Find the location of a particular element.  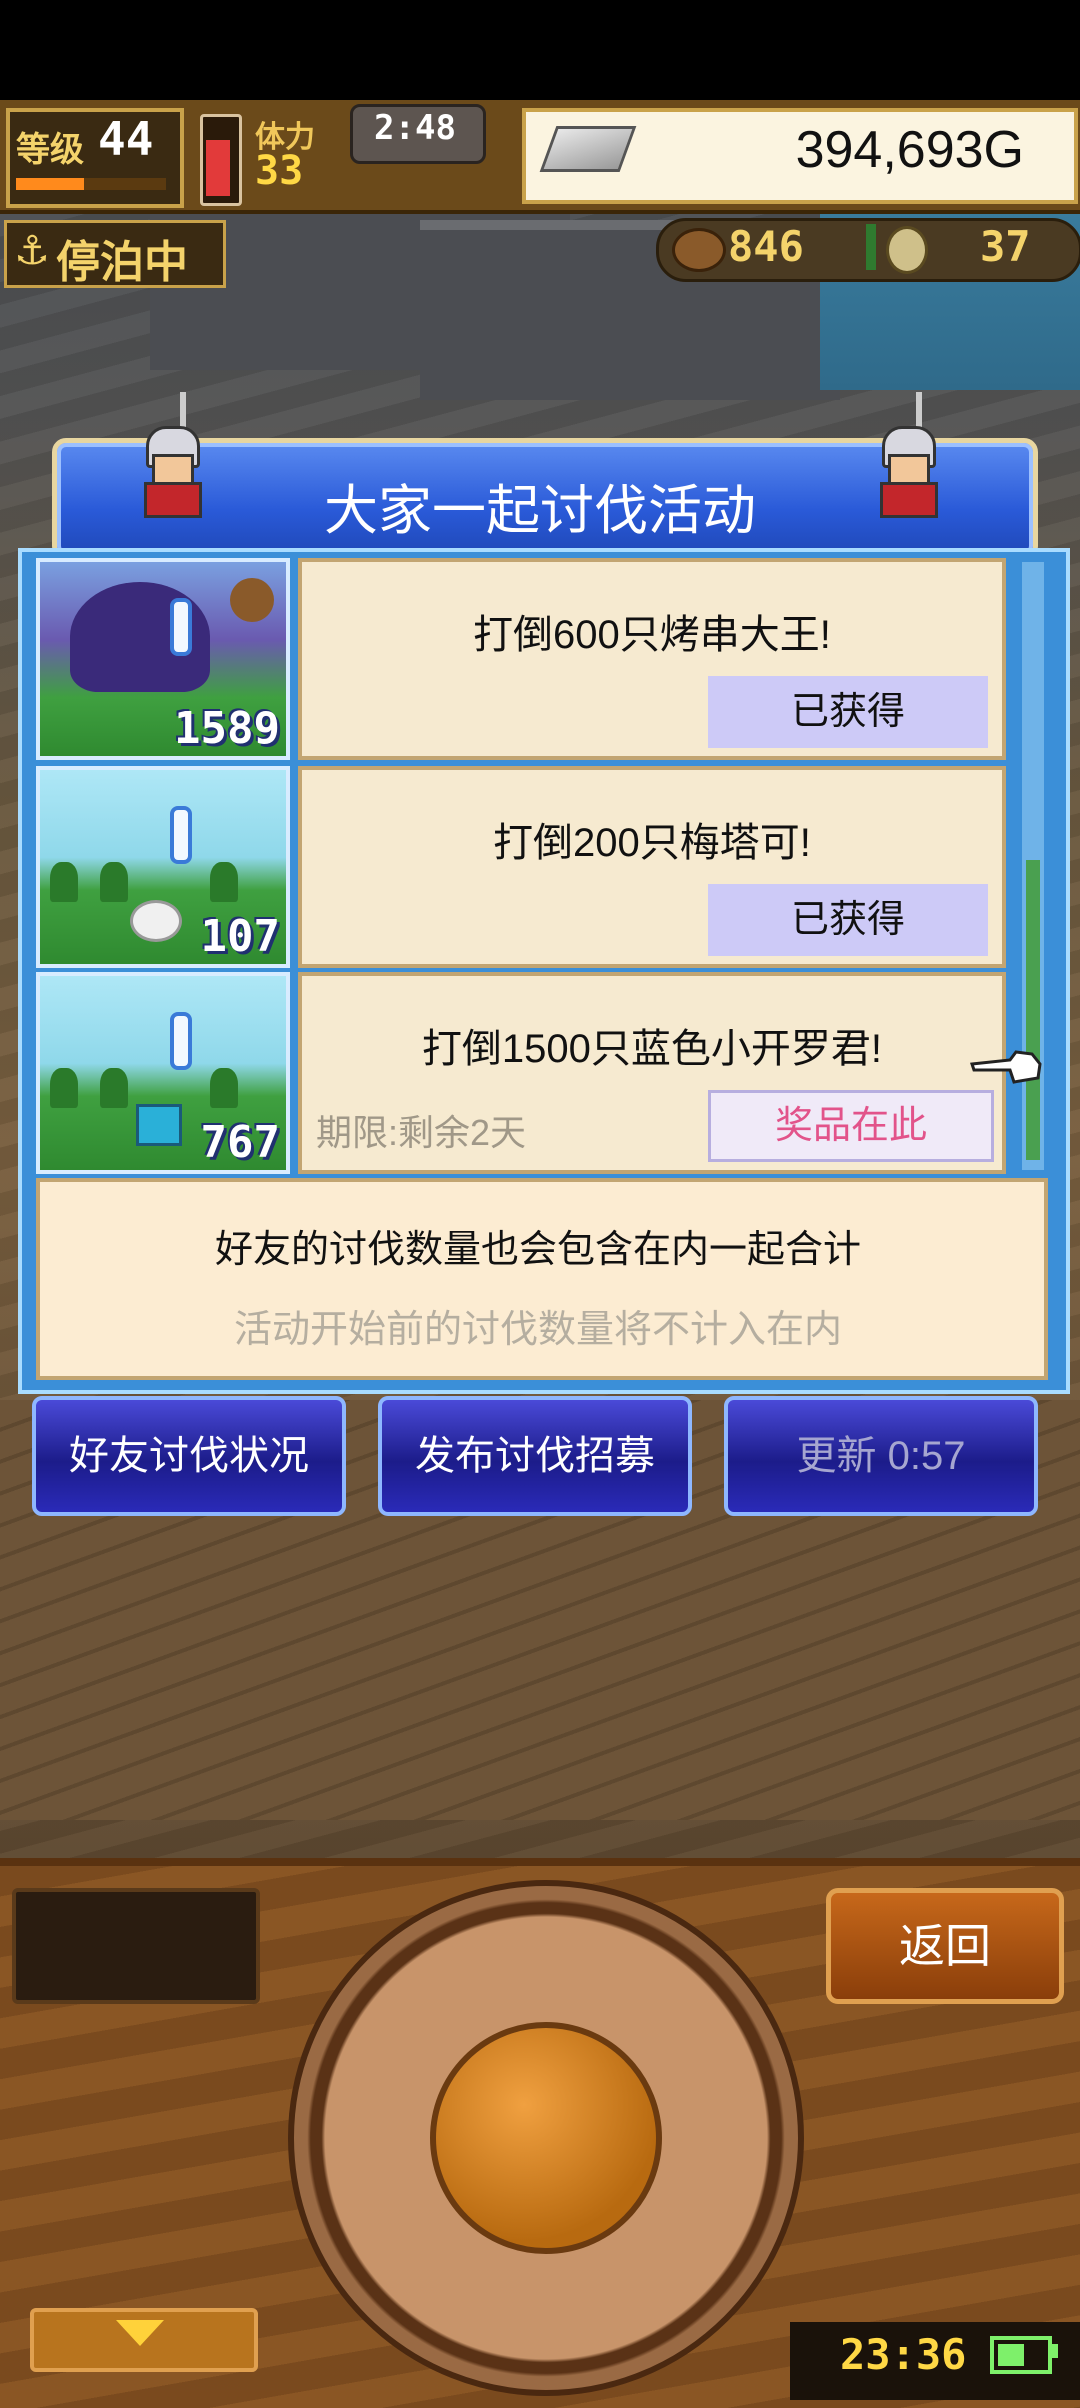

level-value: 44 is located at coordinates (126, 139).